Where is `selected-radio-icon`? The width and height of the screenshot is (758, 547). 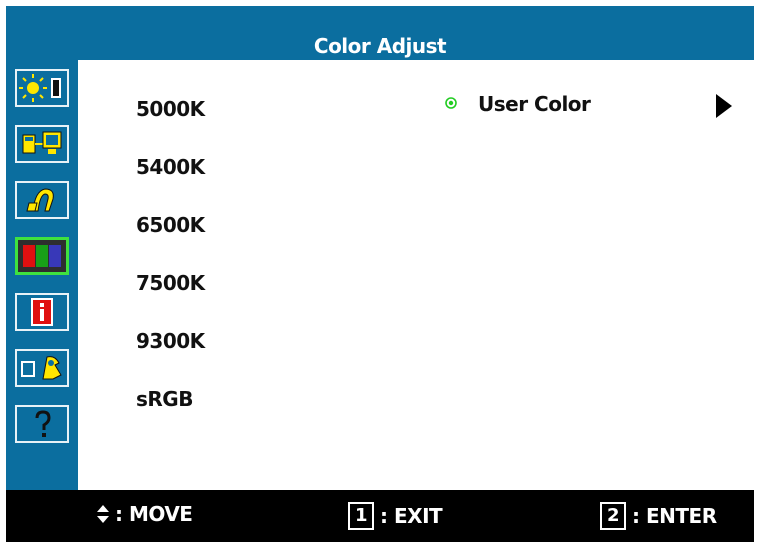 selected-radio-icon is located at coordinates (451, 103).